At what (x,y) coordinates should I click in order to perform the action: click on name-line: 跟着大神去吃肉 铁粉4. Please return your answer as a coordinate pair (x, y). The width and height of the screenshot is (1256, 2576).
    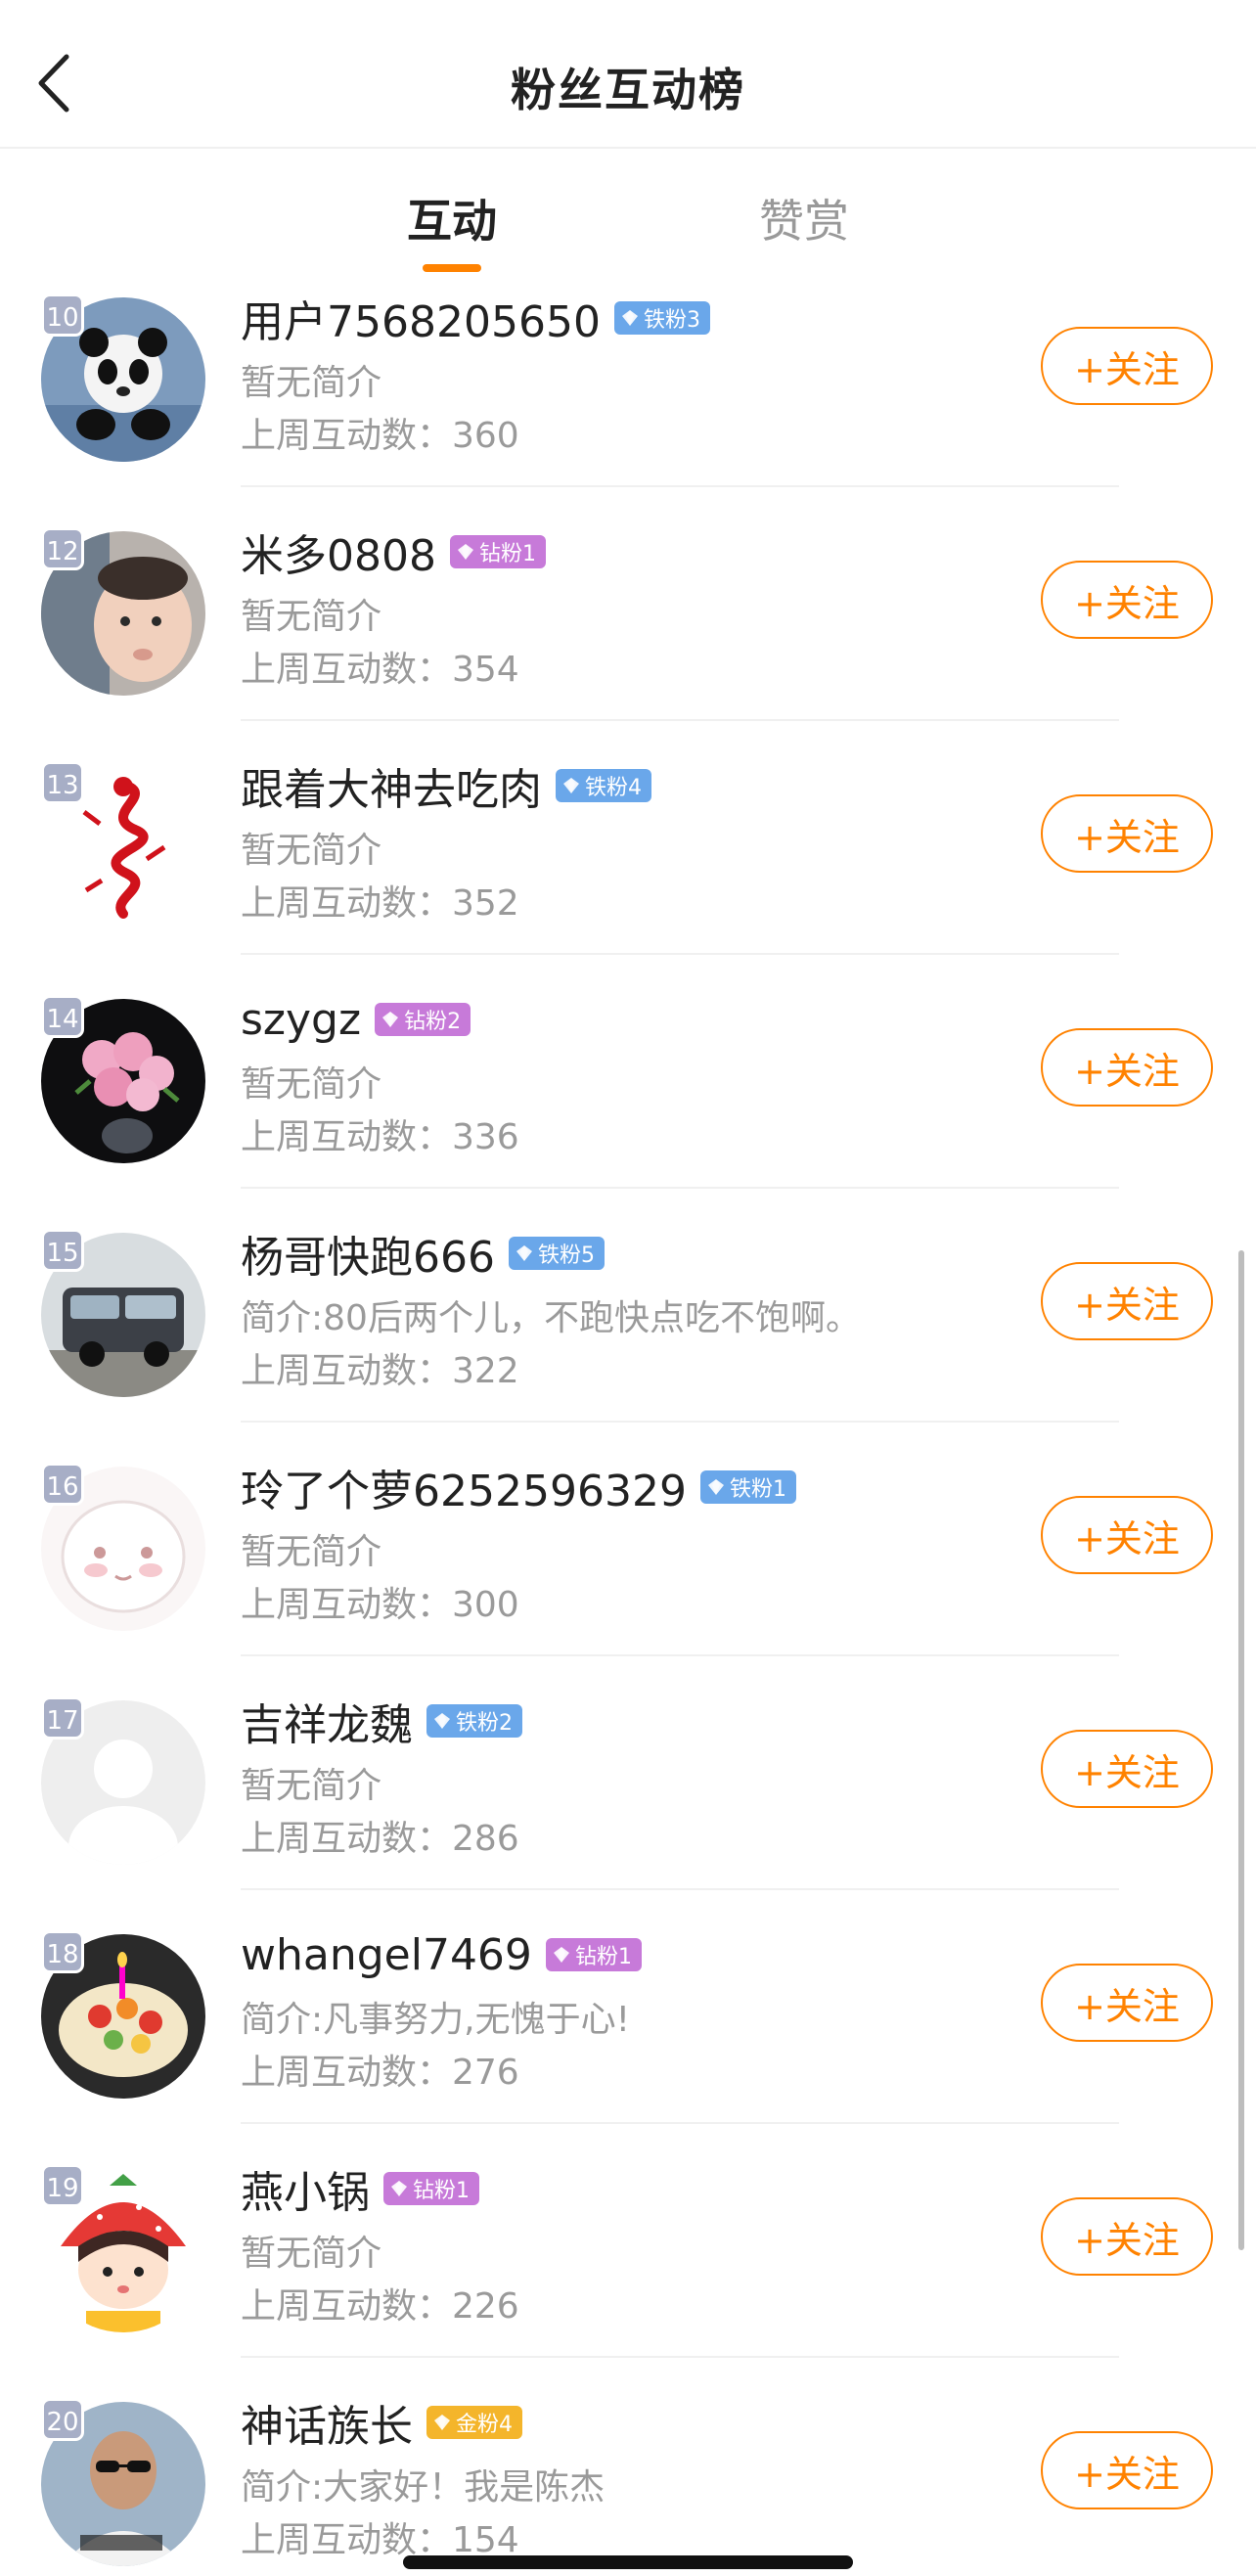
    Looking at the image, I should click on (446, 785).